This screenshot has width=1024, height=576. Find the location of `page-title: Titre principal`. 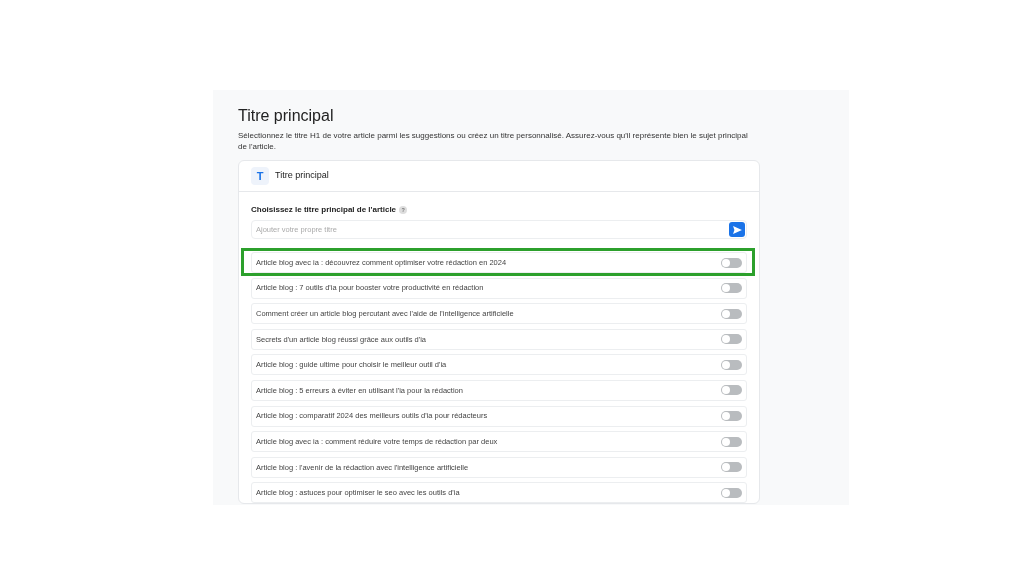

page-title: Titre principal is located at coordinates (286, 116).